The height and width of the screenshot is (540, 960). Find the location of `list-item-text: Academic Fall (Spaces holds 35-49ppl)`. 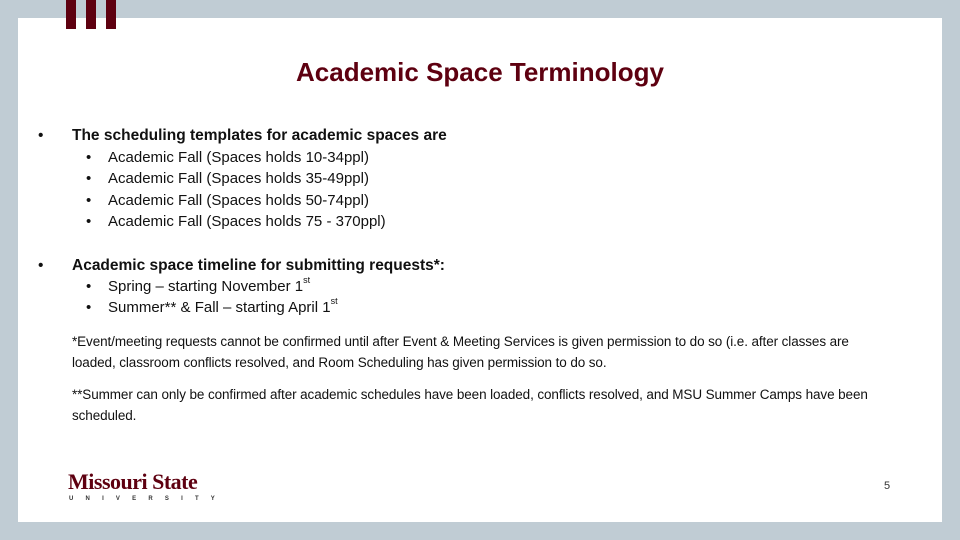

list-item-text: Academic Fall (Spaces holds 35-49ppl) is located at coordinates (238, 178).